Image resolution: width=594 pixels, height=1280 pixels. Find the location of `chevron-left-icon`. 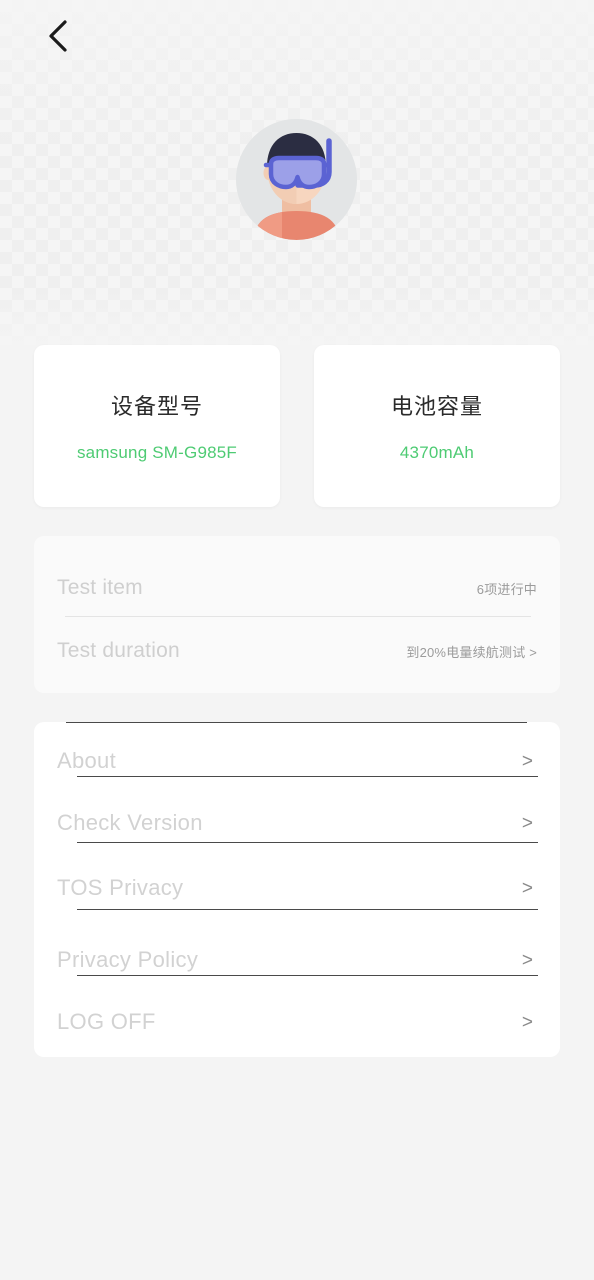

chevron-left-icon is located at coordinates (58, 36).